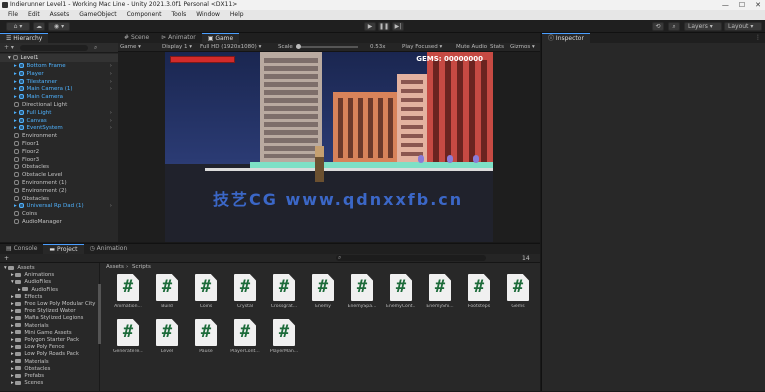  What do you see at coordinates (59, 58) in the screenshot?
I see `hierarchy-root-row: ▾ Level1` at bounding box center [59, 58].